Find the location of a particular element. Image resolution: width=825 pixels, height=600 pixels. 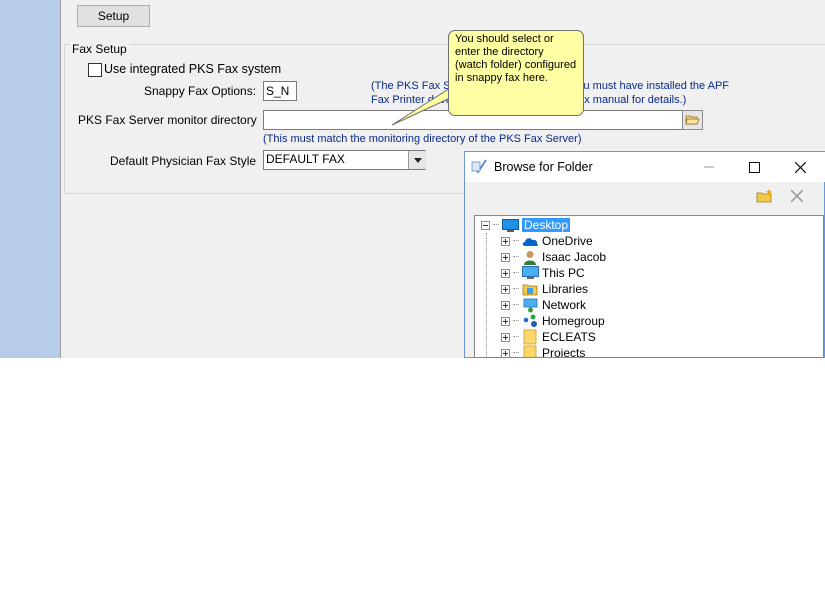

tree-item-user: Isaac Jacob is located at coordinates (553, 257).